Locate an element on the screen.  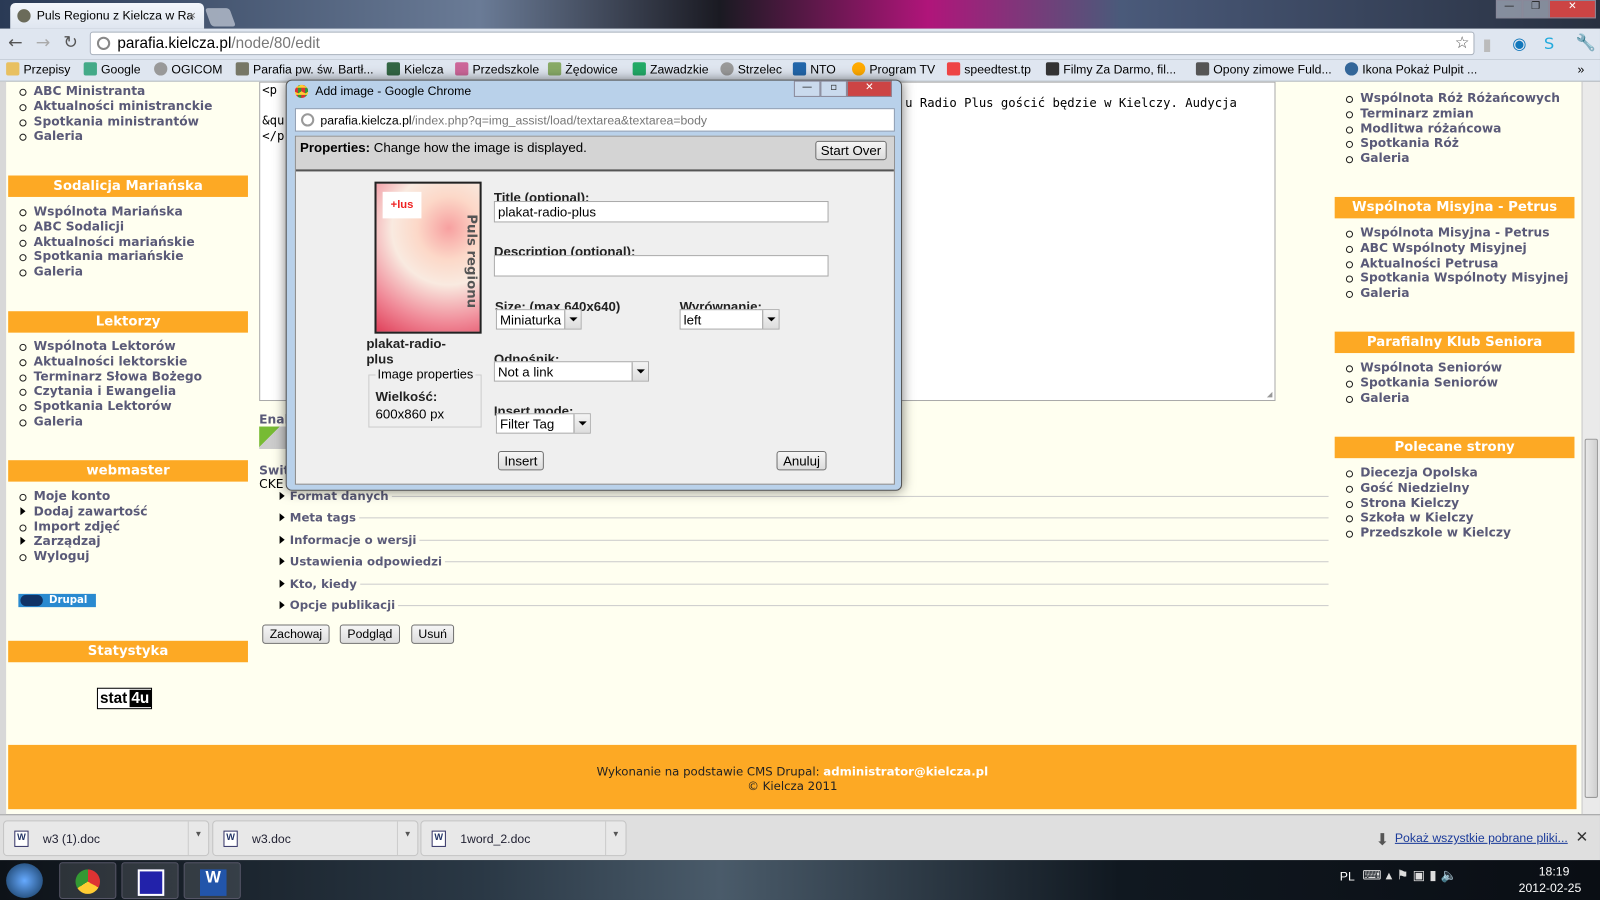
dialog-close-button: ✕ is located at coordinates (869, 88).